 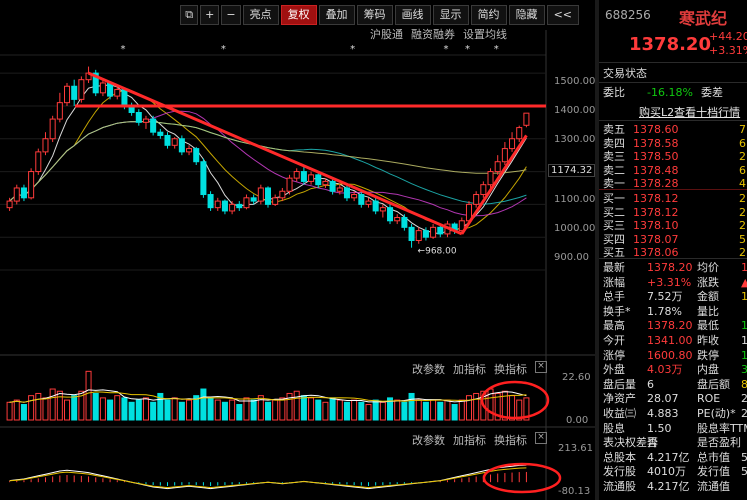 What do you see at coordinates (571, 170) in the screenshot?
I see `current-price-tag: 1174.32` at bounding box center [571, 170].